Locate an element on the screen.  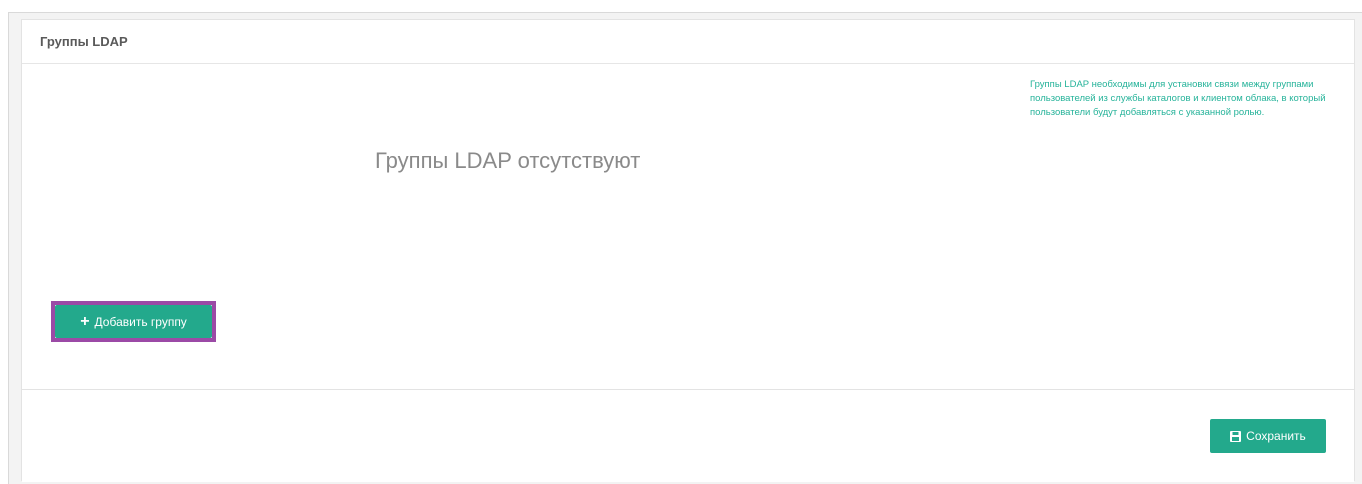
save-label: Сохранить is located at coordinates (1276, 436).